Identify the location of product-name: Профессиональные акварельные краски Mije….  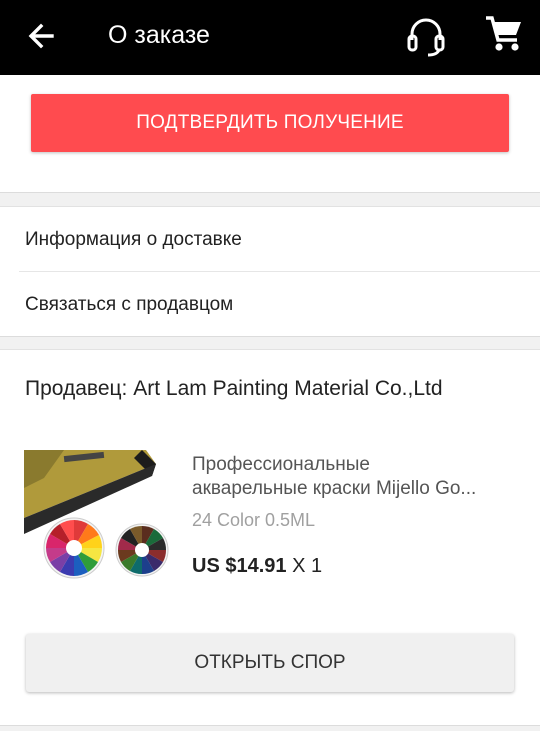
(357, 477).